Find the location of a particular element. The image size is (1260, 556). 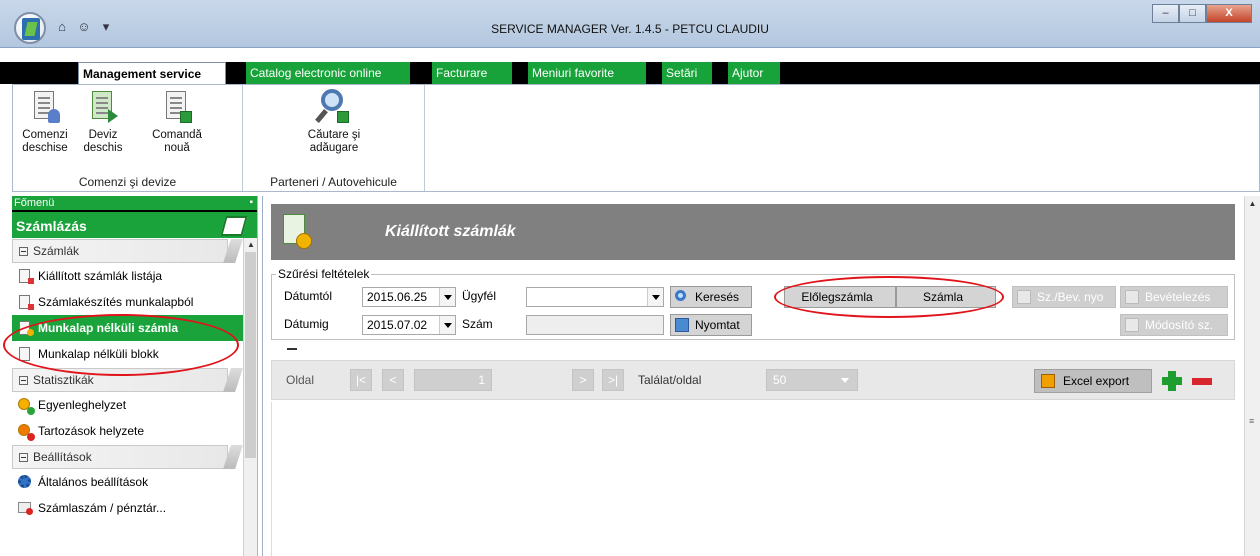

date-from-label: Dátumtól is located at coordinates (308, 296).